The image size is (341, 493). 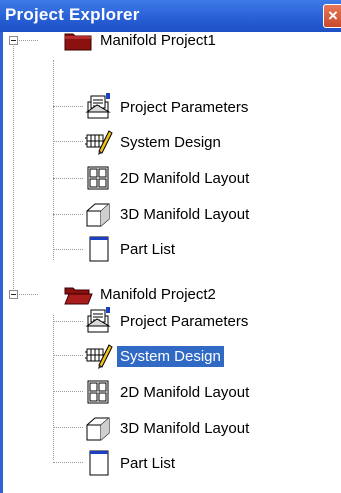 I want to click on tree-node-label: Manifold Project1, so click(x=158, y=40).